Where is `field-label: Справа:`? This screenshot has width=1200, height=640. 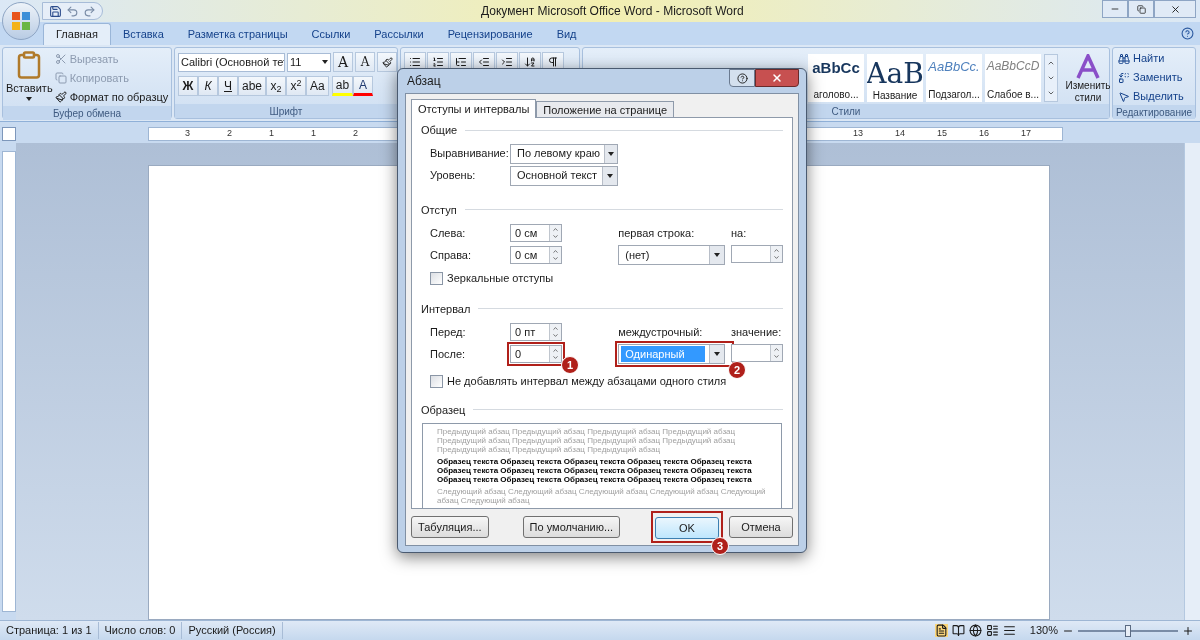 field-label: Справа: is located at coordinates (451, 255).